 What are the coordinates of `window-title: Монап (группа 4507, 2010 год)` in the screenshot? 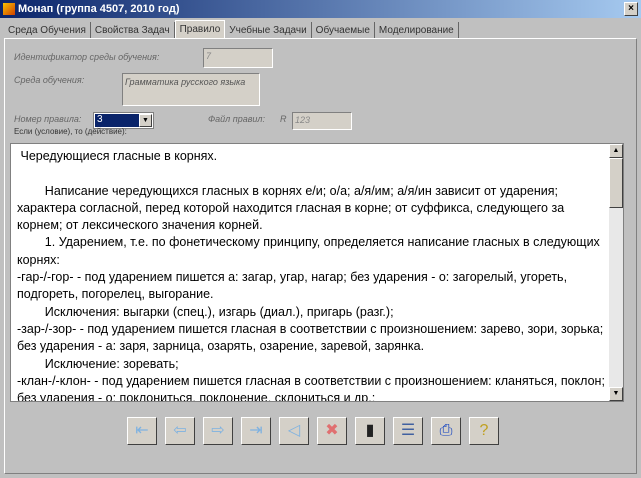 It's located at (99, 9).